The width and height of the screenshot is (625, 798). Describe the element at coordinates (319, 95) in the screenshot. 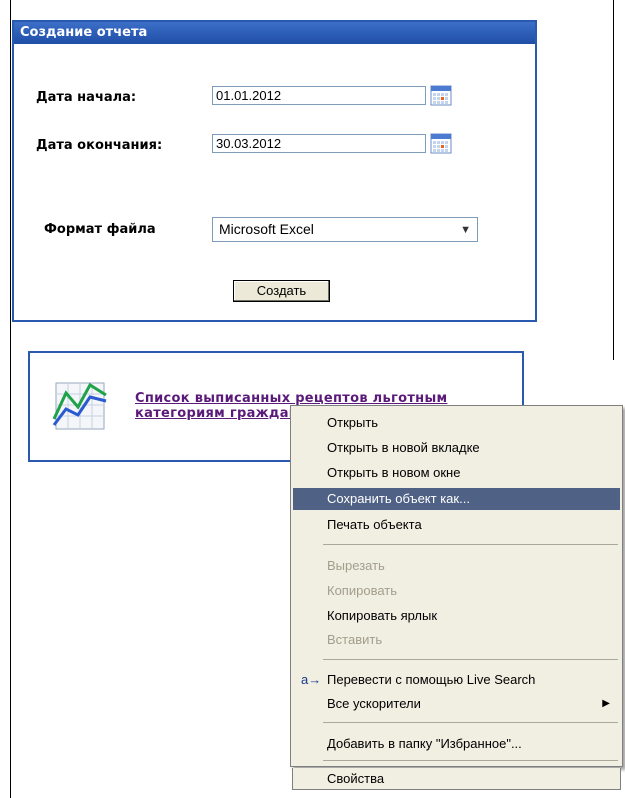

I see `start-date-input: 01.01.2012` at that location.